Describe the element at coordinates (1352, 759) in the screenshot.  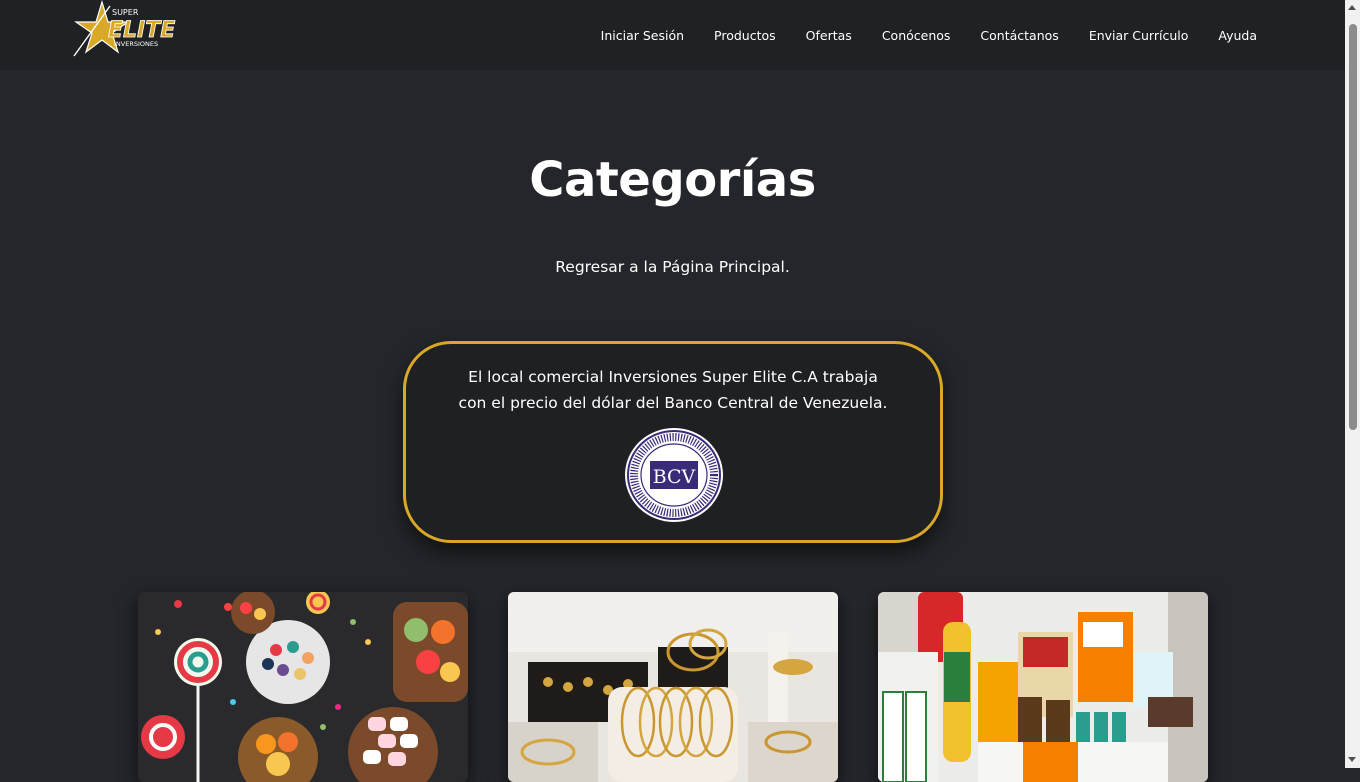
I see `scroll-down-arrow-icon` at that location.